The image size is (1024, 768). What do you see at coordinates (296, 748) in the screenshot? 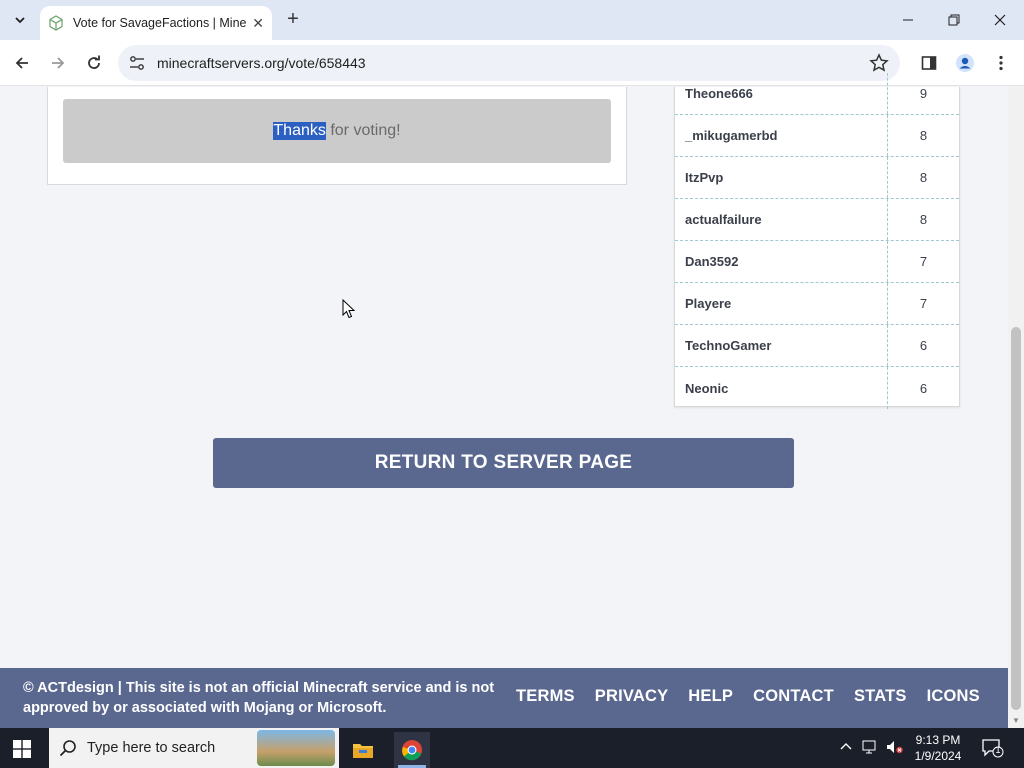
I see `search-highlight-image` at bounding box center [296, 748].